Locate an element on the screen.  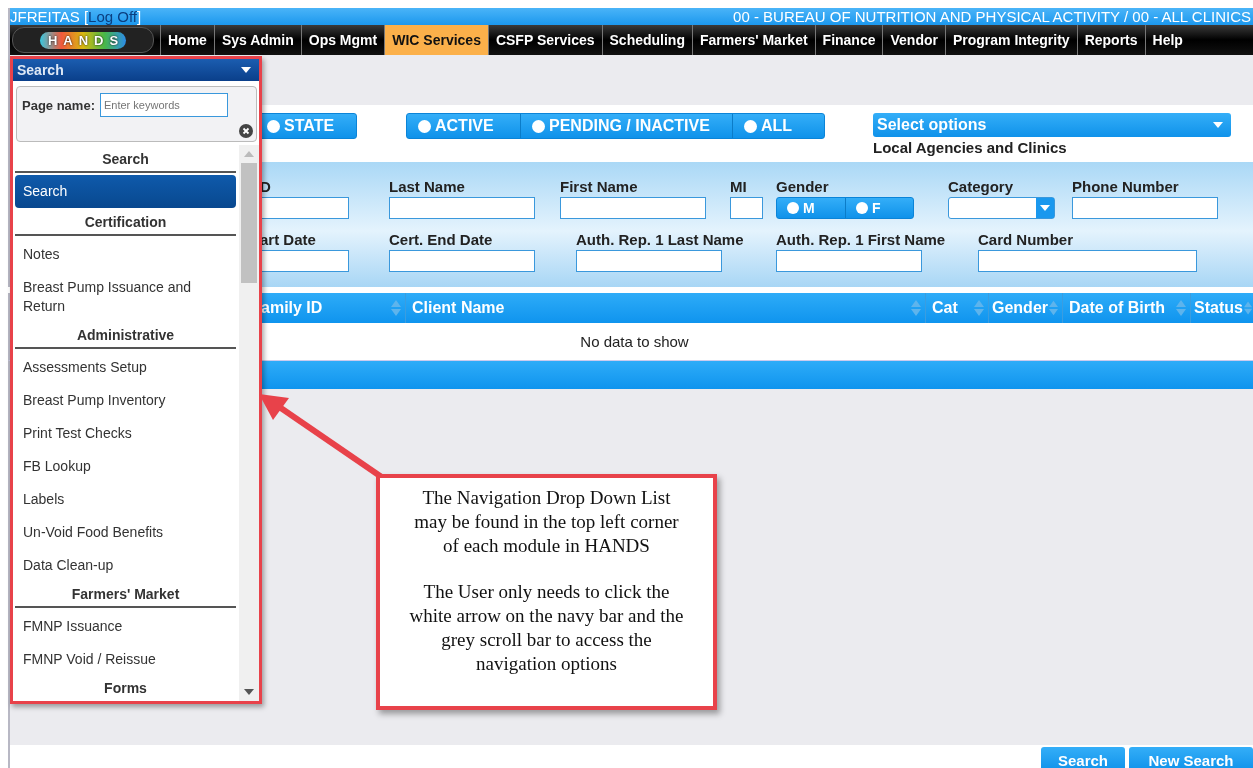
callout-text: The User only needs to click the white arrow on the navy bar and the grey scroll bar to access the navigation options is located at coordinates (546, 628).